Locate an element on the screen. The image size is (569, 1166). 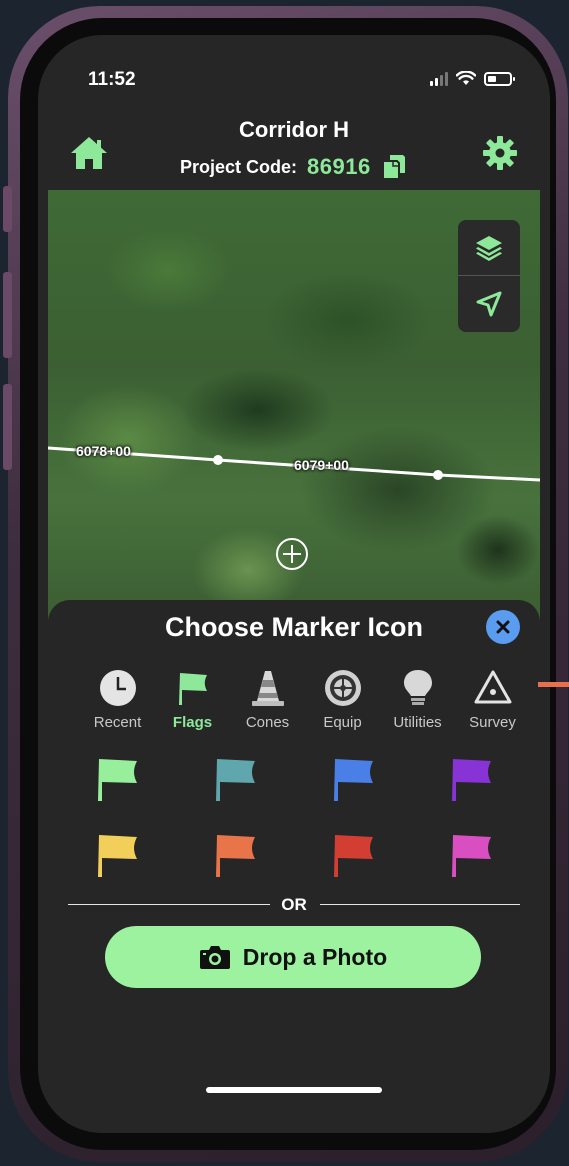
project-code-value: 86916 is located at coordinates (339, 166).